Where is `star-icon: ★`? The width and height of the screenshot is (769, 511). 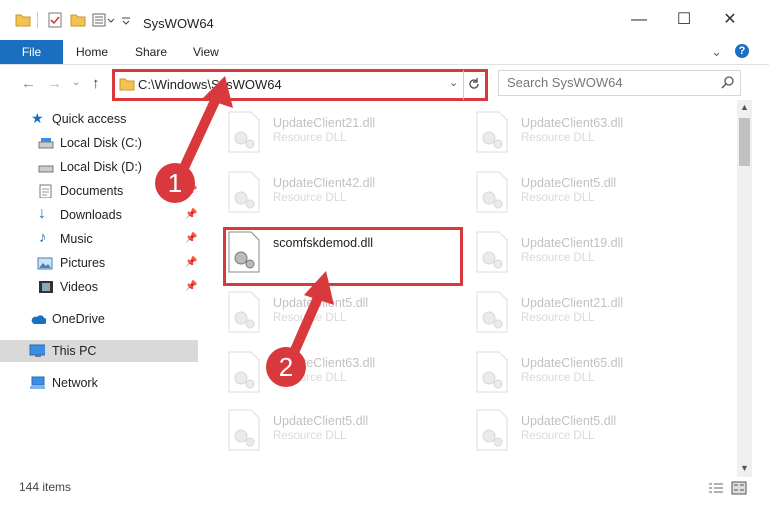
star-icon: ★ is located at coordinates (37, 118).